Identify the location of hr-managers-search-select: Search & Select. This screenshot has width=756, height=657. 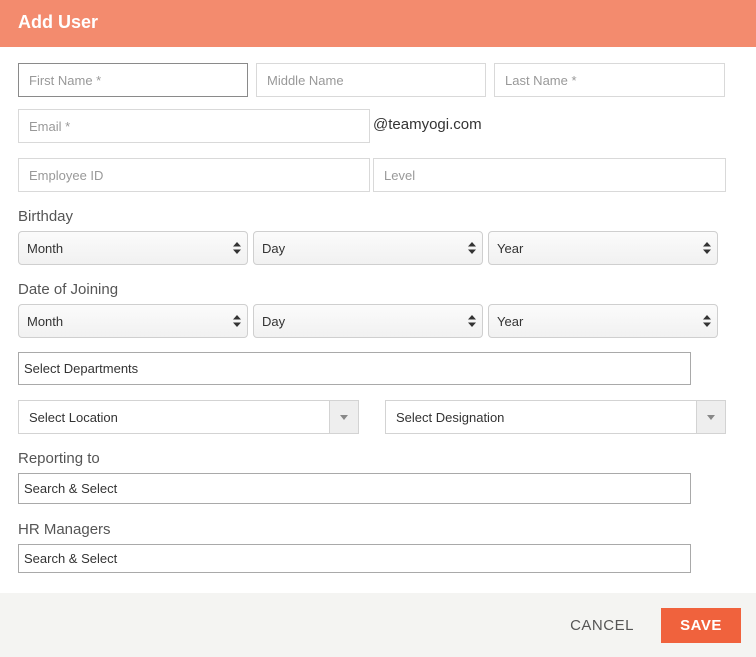
(354, 558).